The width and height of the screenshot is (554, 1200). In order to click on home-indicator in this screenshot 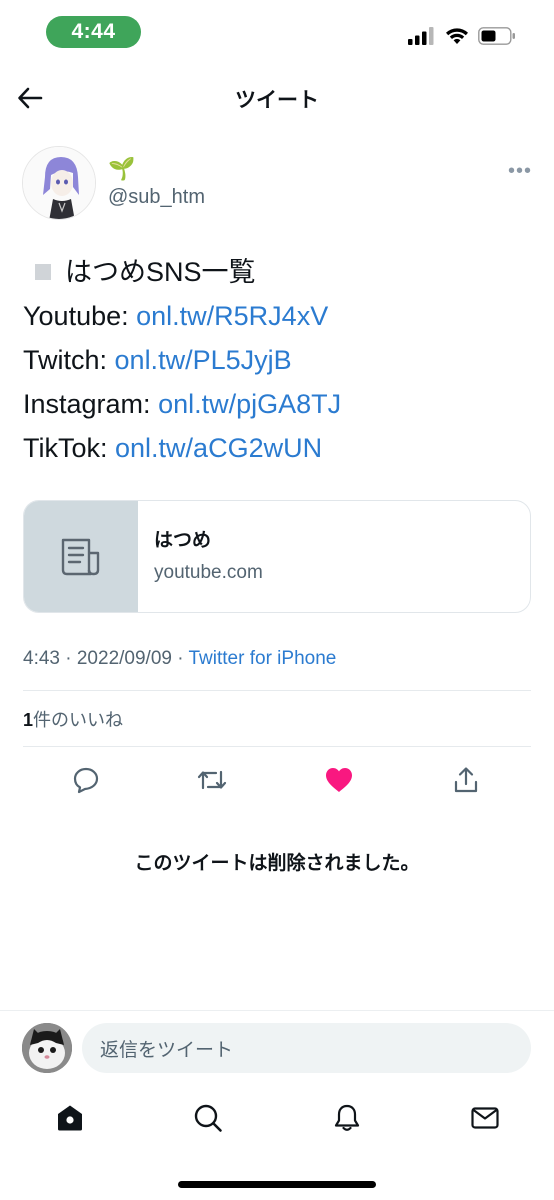, I will do `click(277, 1184)`.